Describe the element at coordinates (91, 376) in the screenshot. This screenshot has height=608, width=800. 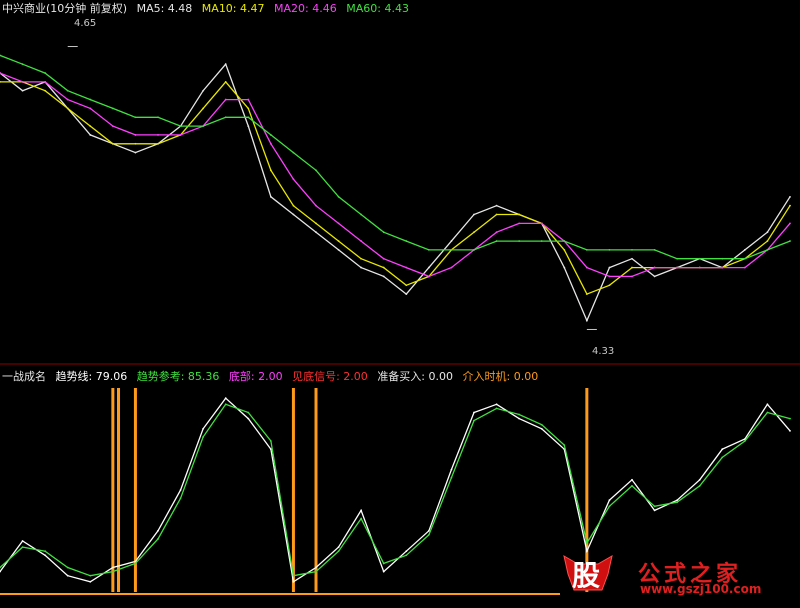
I see `trend-line-readout: 趋势线: 79.06` at that location.